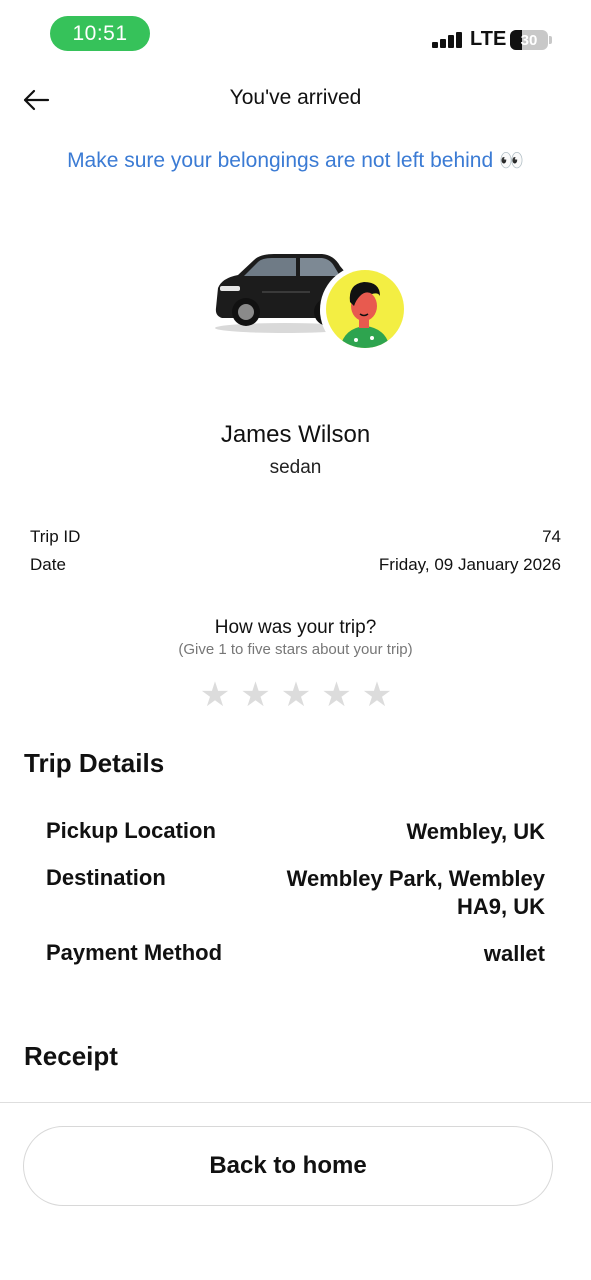  I want to click on vehicle-type: sedan, so click(295, 467).